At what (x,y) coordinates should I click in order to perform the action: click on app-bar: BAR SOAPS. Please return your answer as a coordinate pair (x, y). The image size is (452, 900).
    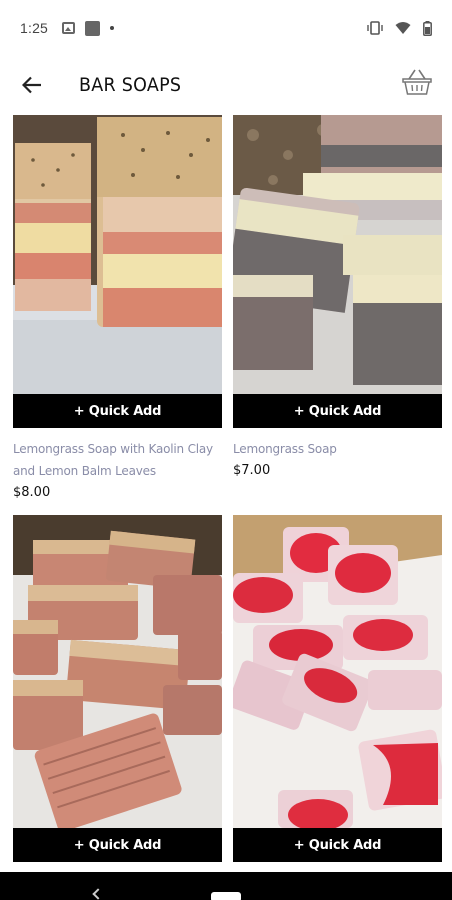
    Looking at the image, I should click on (226, 85).